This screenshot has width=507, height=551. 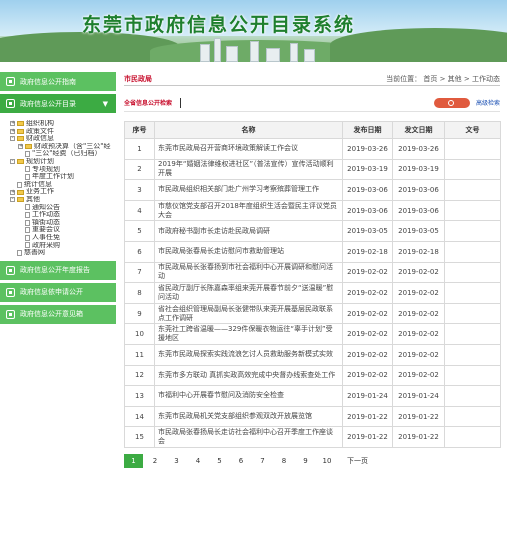 What do you see at coordinates (53, 177) in the screenshot?
I see `tree-item-label: 年度工作计划` at bounding box center [53, 177].